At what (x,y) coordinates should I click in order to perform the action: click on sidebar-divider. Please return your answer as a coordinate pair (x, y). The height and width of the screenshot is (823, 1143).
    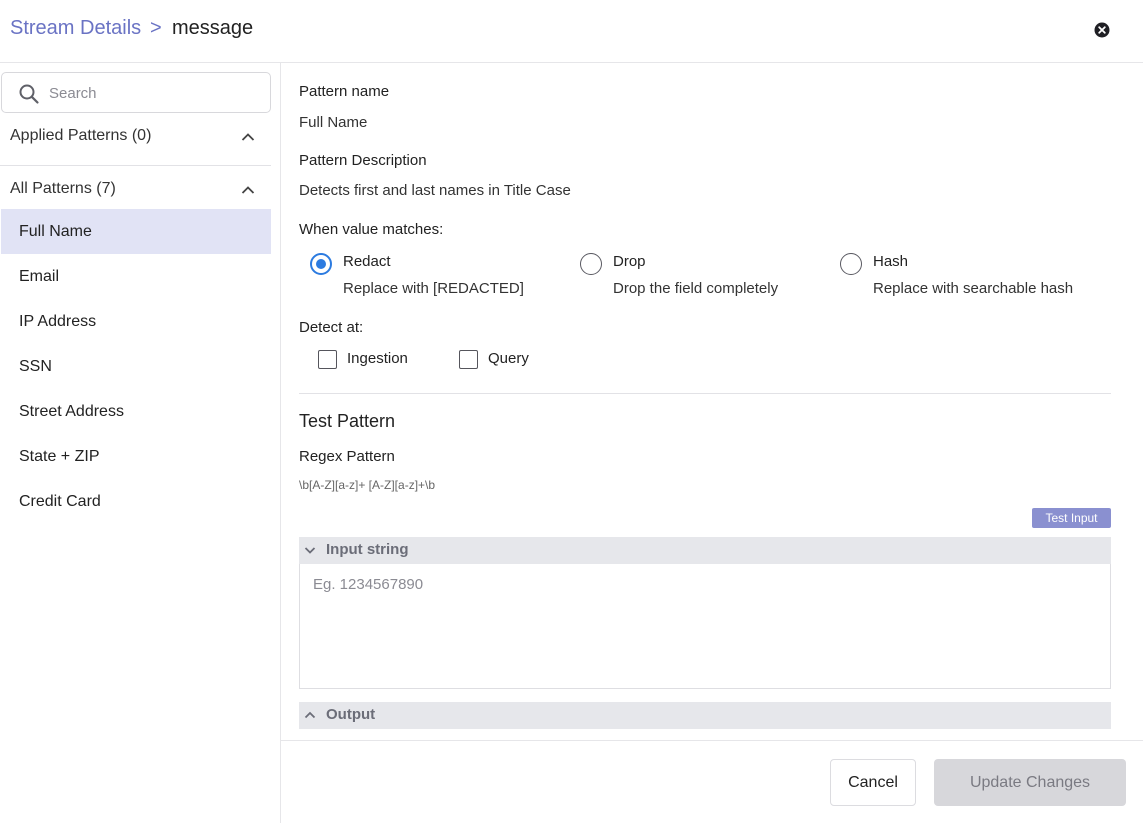
    Looking at the image, I should click on (135, 165).